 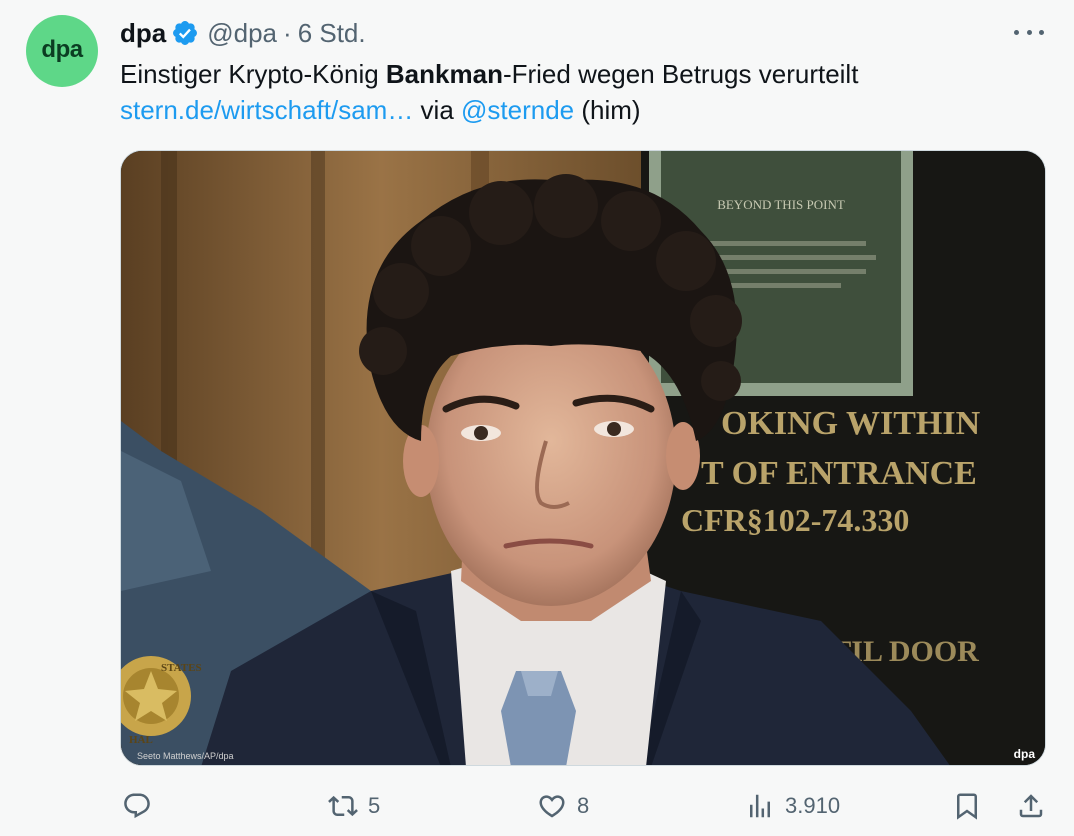 What do you see at coordinates (583, 805) in the screenshot?
I see `like-count: 8` at bounding box center [583, 805].